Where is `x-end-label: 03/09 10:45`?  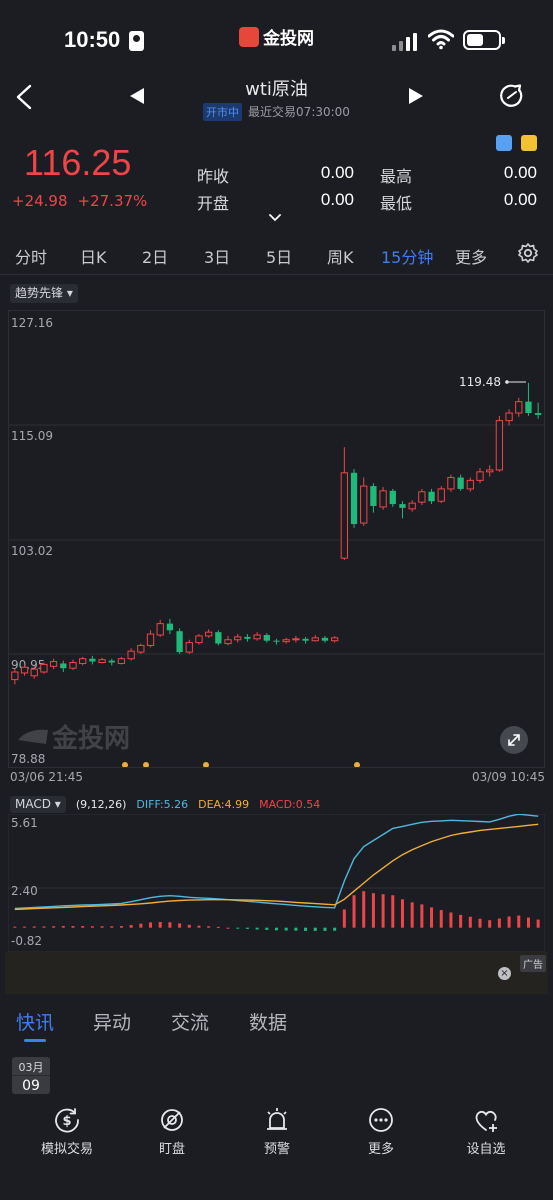 x-end-label: 03/09 10:45 is located at coordinates (508, 777).